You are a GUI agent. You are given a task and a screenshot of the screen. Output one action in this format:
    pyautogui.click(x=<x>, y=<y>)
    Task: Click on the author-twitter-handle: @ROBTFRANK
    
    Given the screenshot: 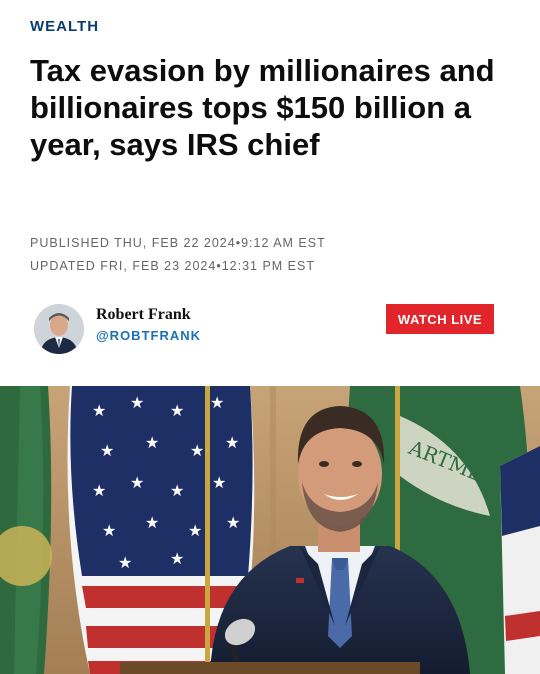 What is the action you would take?
    pyautogui.click(x=148, y=335)
    